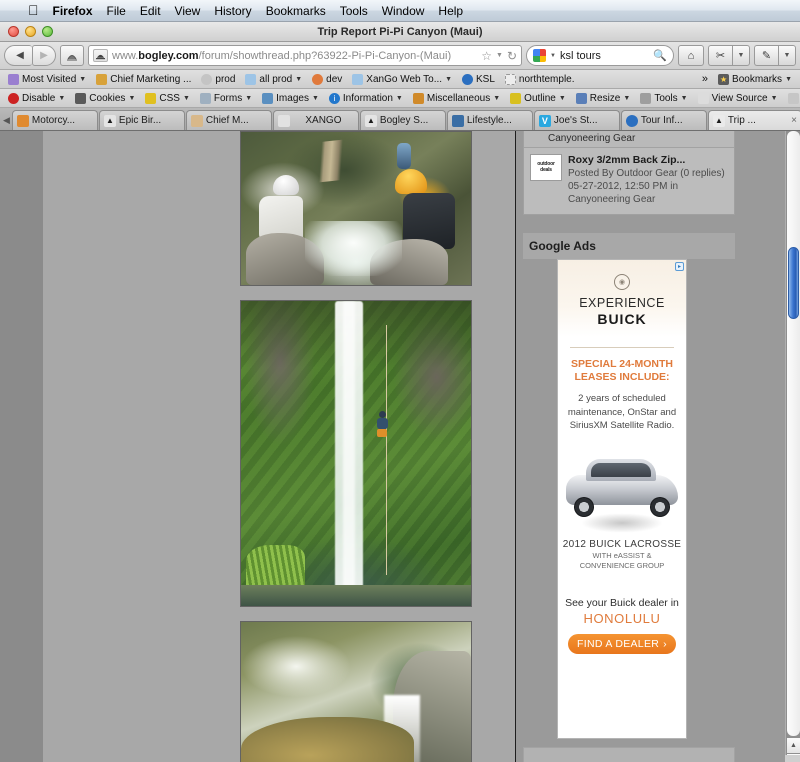 The image size is (800, 762). What do you see at coordinates (47, 79) in the screenshot?
I see `bookmark-most-visited: Most Visited ▼` at bounding box center [47, 79].